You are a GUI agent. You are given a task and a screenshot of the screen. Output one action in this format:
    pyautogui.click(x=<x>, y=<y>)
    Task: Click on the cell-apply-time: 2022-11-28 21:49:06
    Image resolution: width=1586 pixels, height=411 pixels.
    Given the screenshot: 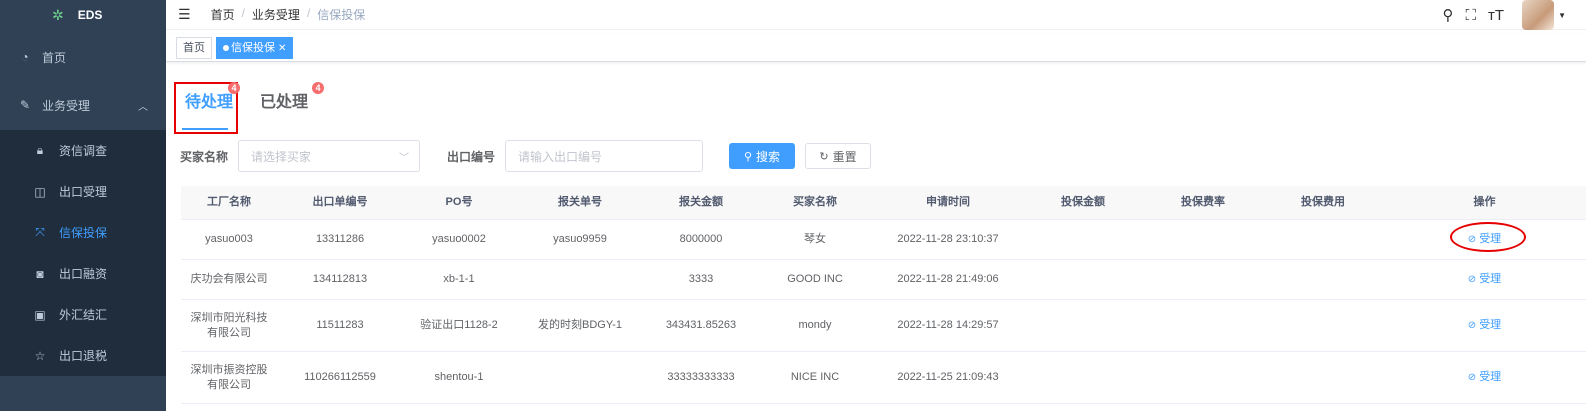 What is the action you would take?
    pyautogui.click(x=948, y=279)
    